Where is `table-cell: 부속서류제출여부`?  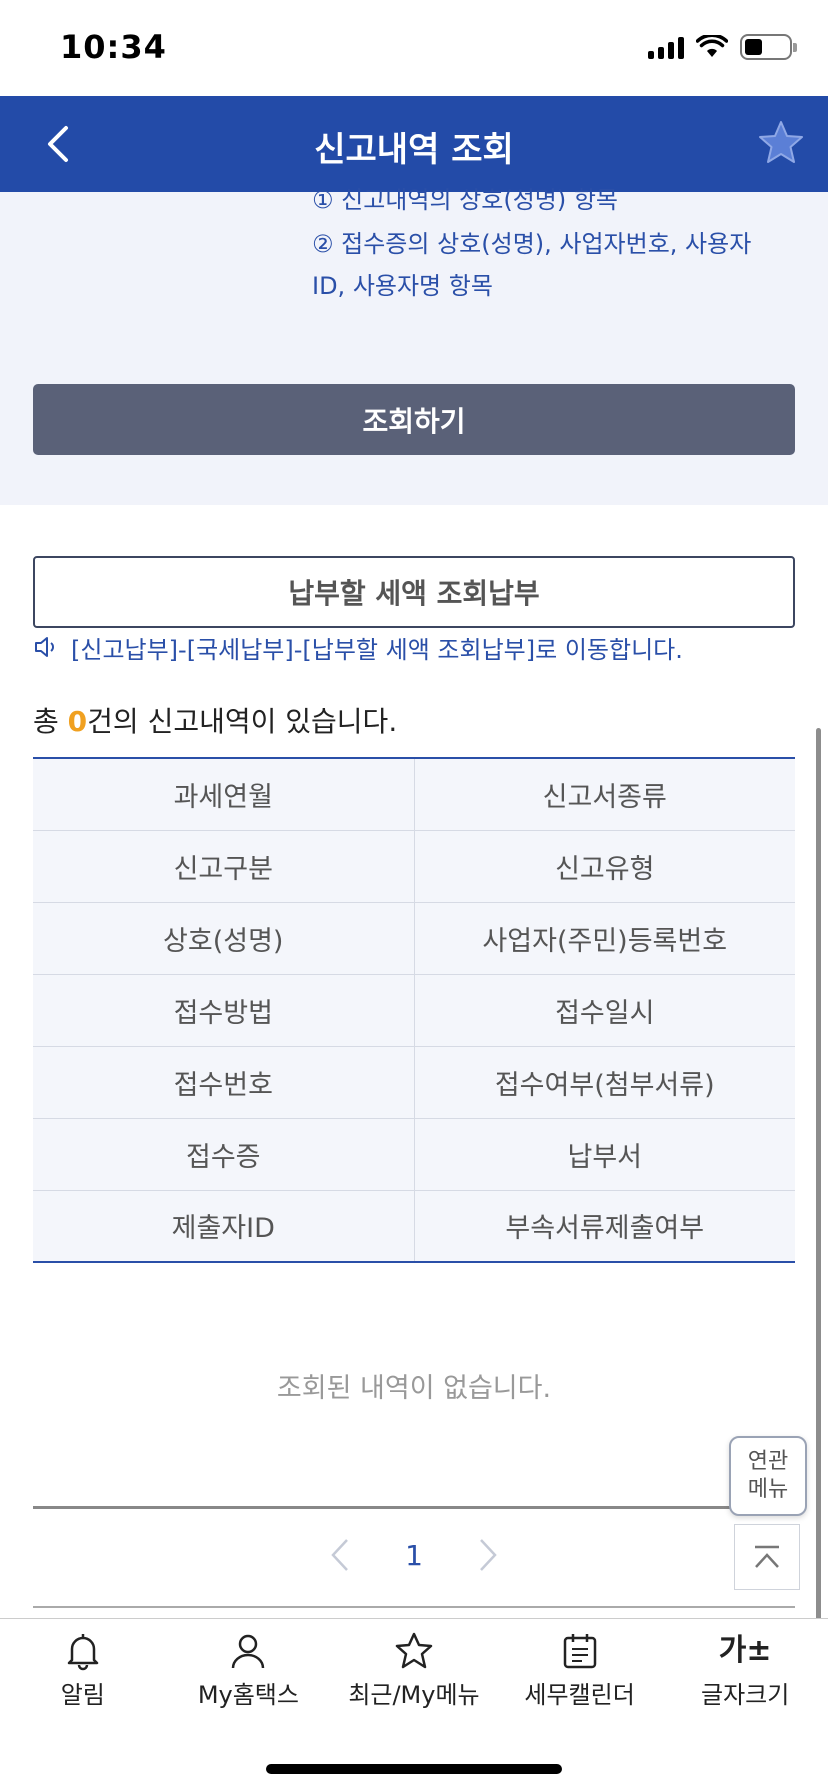
table-cell: 부속서류제출여부 is located at coordinates (604, 1226).